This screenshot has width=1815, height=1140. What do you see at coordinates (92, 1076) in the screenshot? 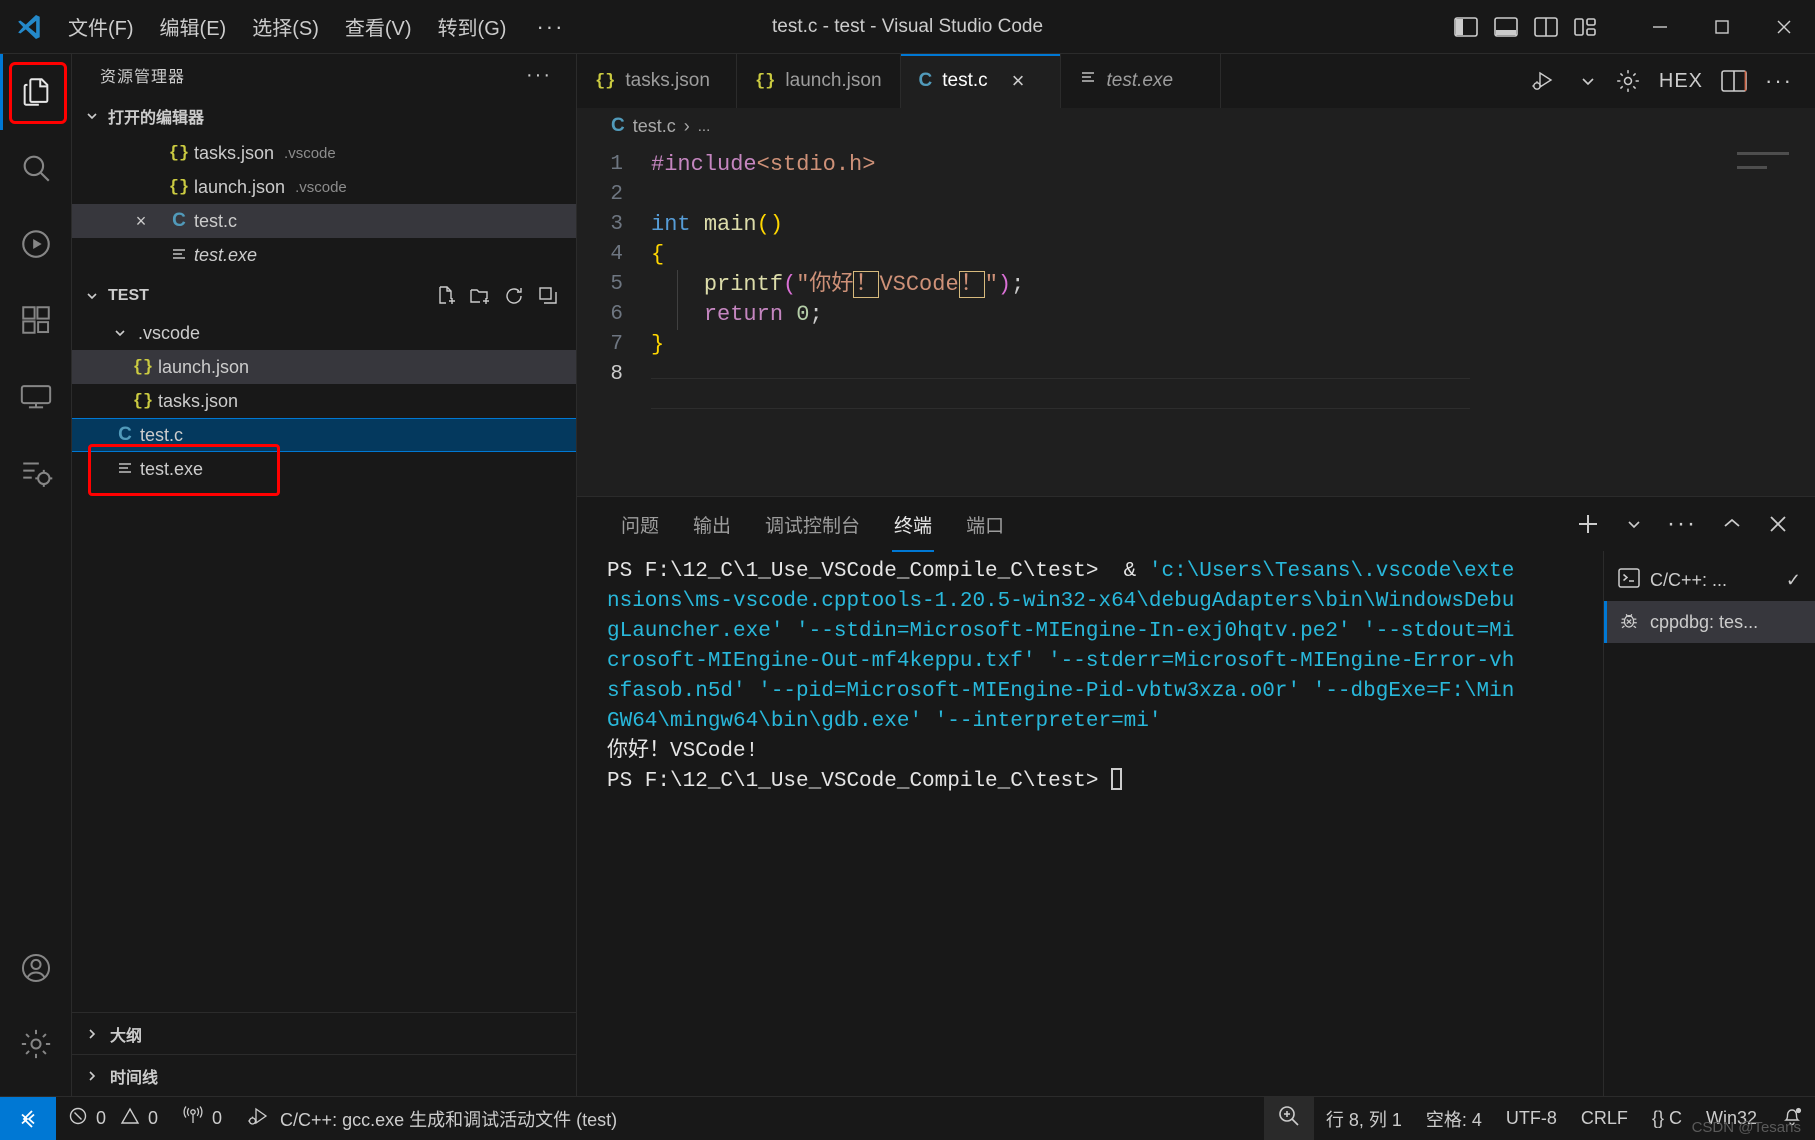
I see `chevron-right-icon` at bounding box center [92, 1076].